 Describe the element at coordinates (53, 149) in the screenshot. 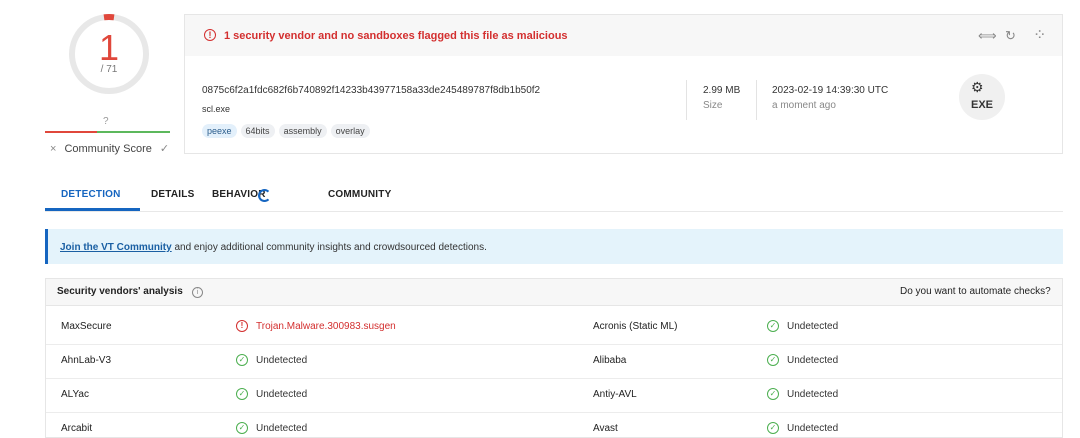

I see `vote-malicious-icon: ×` at that location.